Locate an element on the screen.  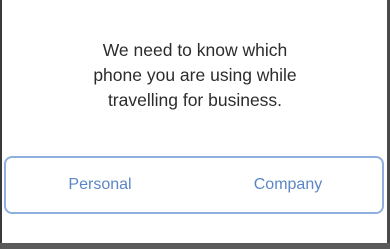
message-line: We need to know which is located at coordinates (195, 50).